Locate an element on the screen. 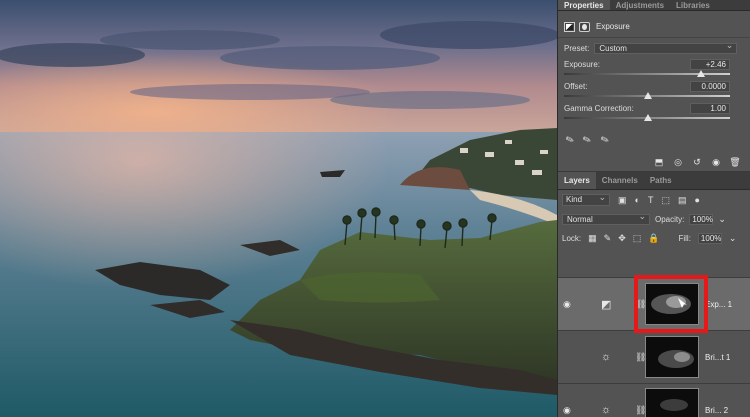 The width and height of the screenshot is (750, 417). lock-all-icon: 🔒 is located at coordinates (653, 238).